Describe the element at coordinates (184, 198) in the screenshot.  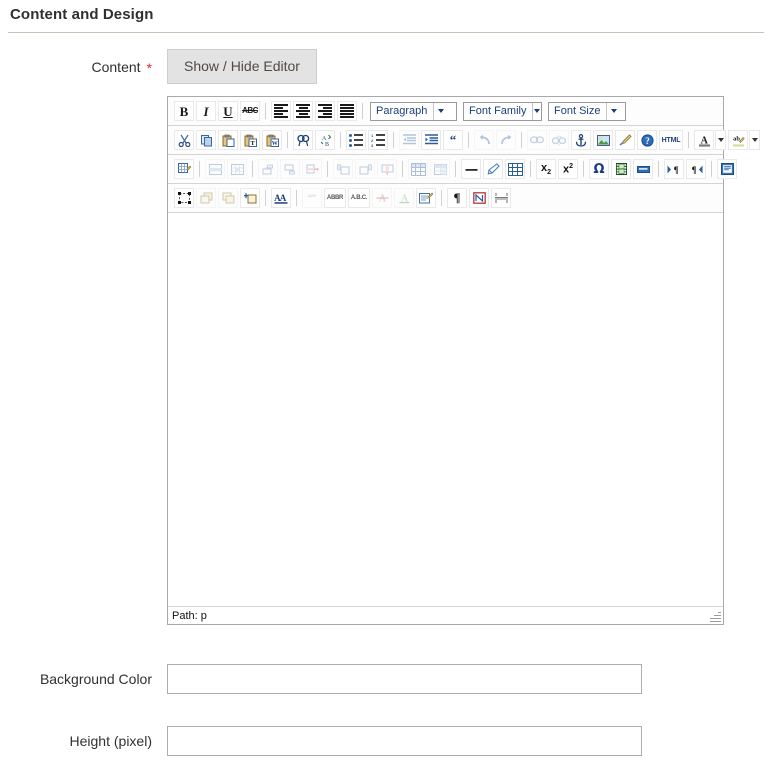
I see `select-layer-icon` at that location.